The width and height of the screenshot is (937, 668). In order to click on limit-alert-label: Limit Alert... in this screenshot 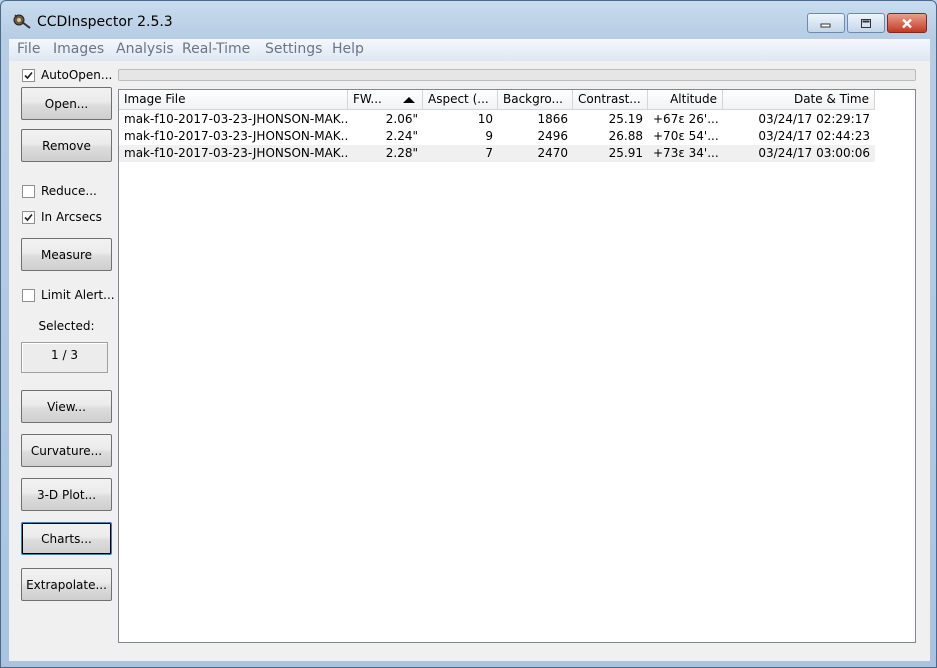, I will do `click(78, 295)`.